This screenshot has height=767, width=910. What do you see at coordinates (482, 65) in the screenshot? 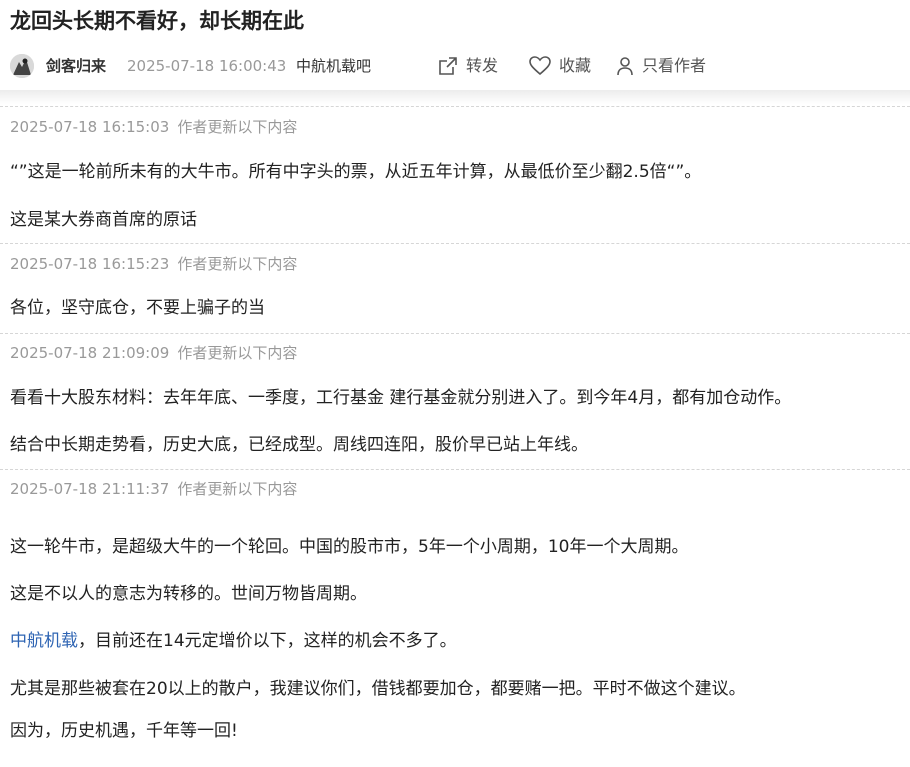
I see `share-label: 转发` at bounding box center [482, 65].